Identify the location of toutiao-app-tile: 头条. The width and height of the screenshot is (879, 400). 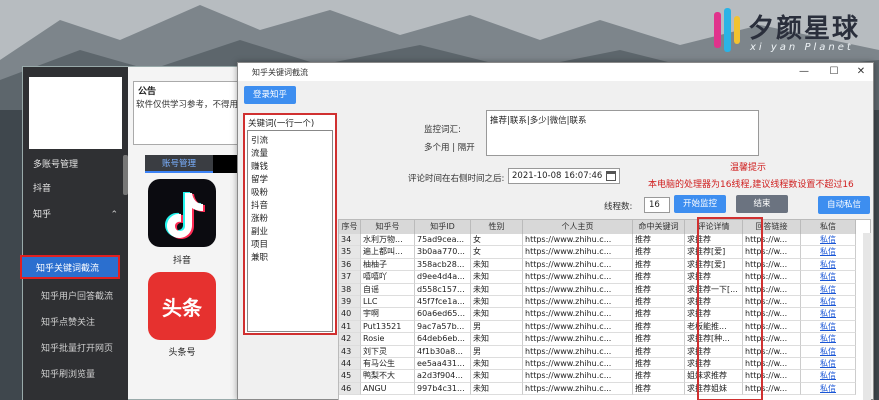
(182, 306).